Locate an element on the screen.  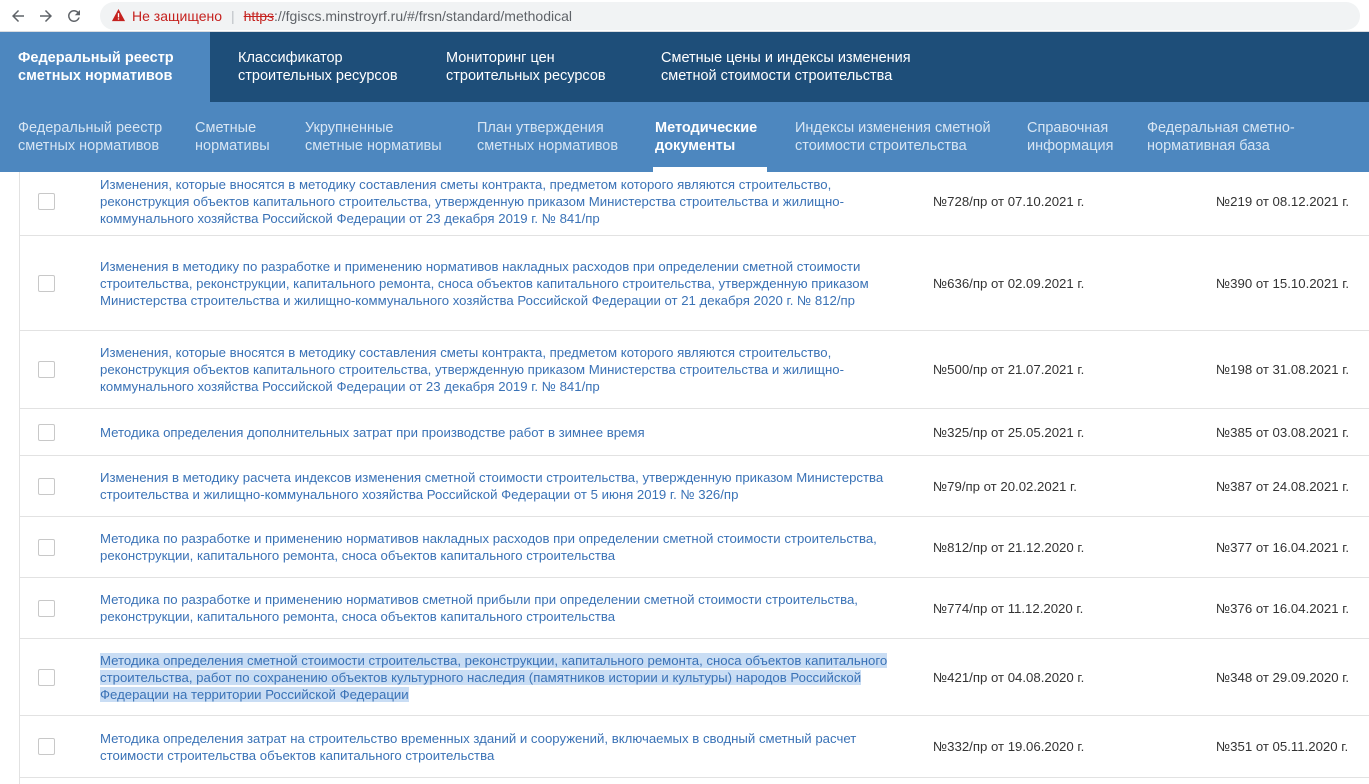
order-number: №774/пр от 11.12.2020 г. is located at coordinates (1008, 608).